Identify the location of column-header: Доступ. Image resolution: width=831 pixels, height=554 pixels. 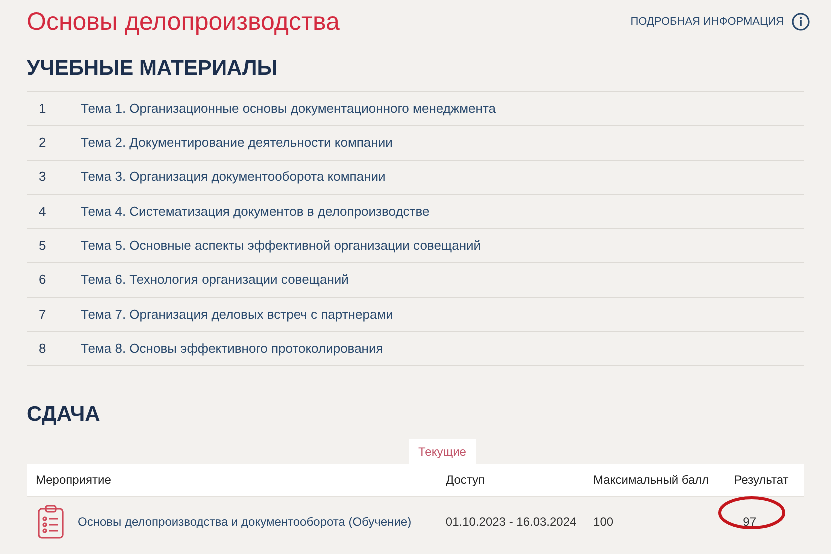
(466, 481).